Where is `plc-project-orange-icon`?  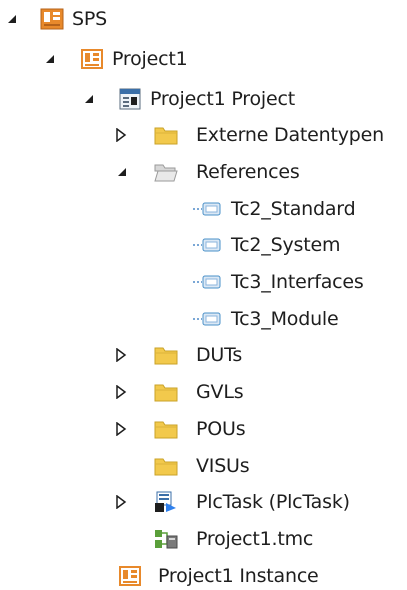
plc-project-orange-icon is located at coordinates (92, 59).